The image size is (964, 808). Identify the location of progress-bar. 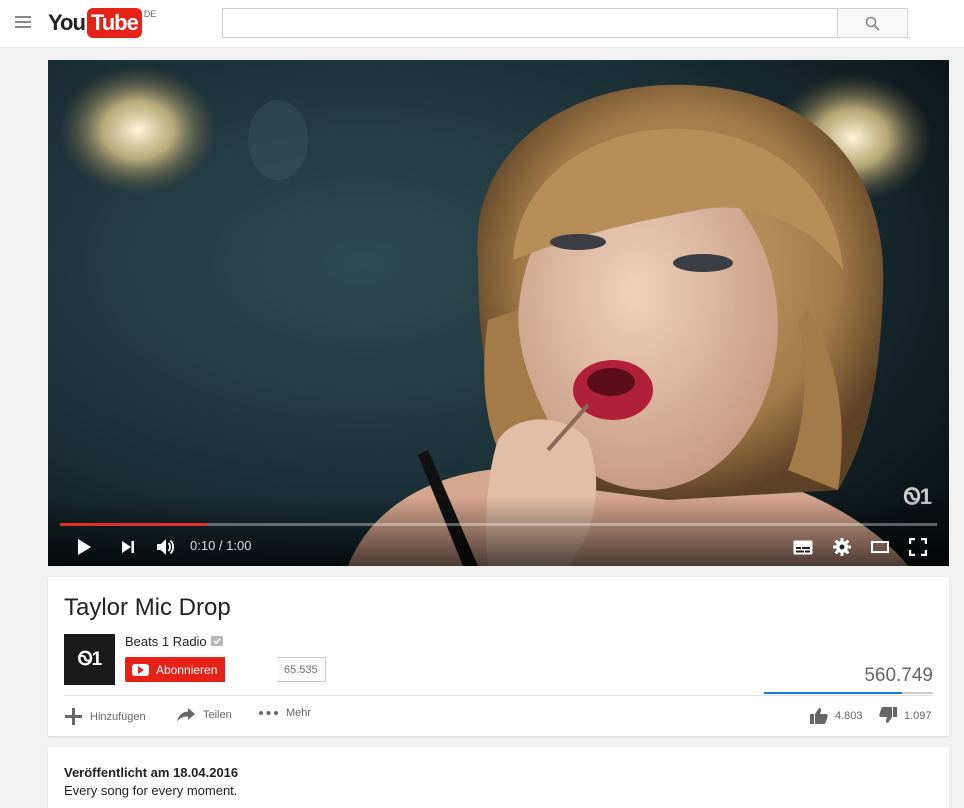
(498, 524).